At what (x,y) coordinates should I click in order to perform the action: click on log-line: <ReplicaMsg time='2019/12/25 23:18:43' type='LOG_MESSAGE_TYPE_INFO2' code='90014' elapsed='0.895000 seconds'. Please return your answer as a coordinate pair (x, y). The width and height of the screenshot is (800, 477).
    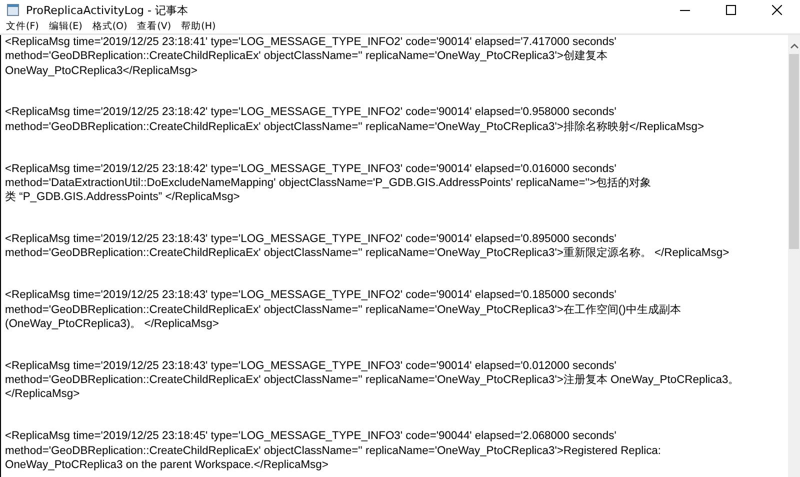
    Looking at the image, I should click on (311, 239).